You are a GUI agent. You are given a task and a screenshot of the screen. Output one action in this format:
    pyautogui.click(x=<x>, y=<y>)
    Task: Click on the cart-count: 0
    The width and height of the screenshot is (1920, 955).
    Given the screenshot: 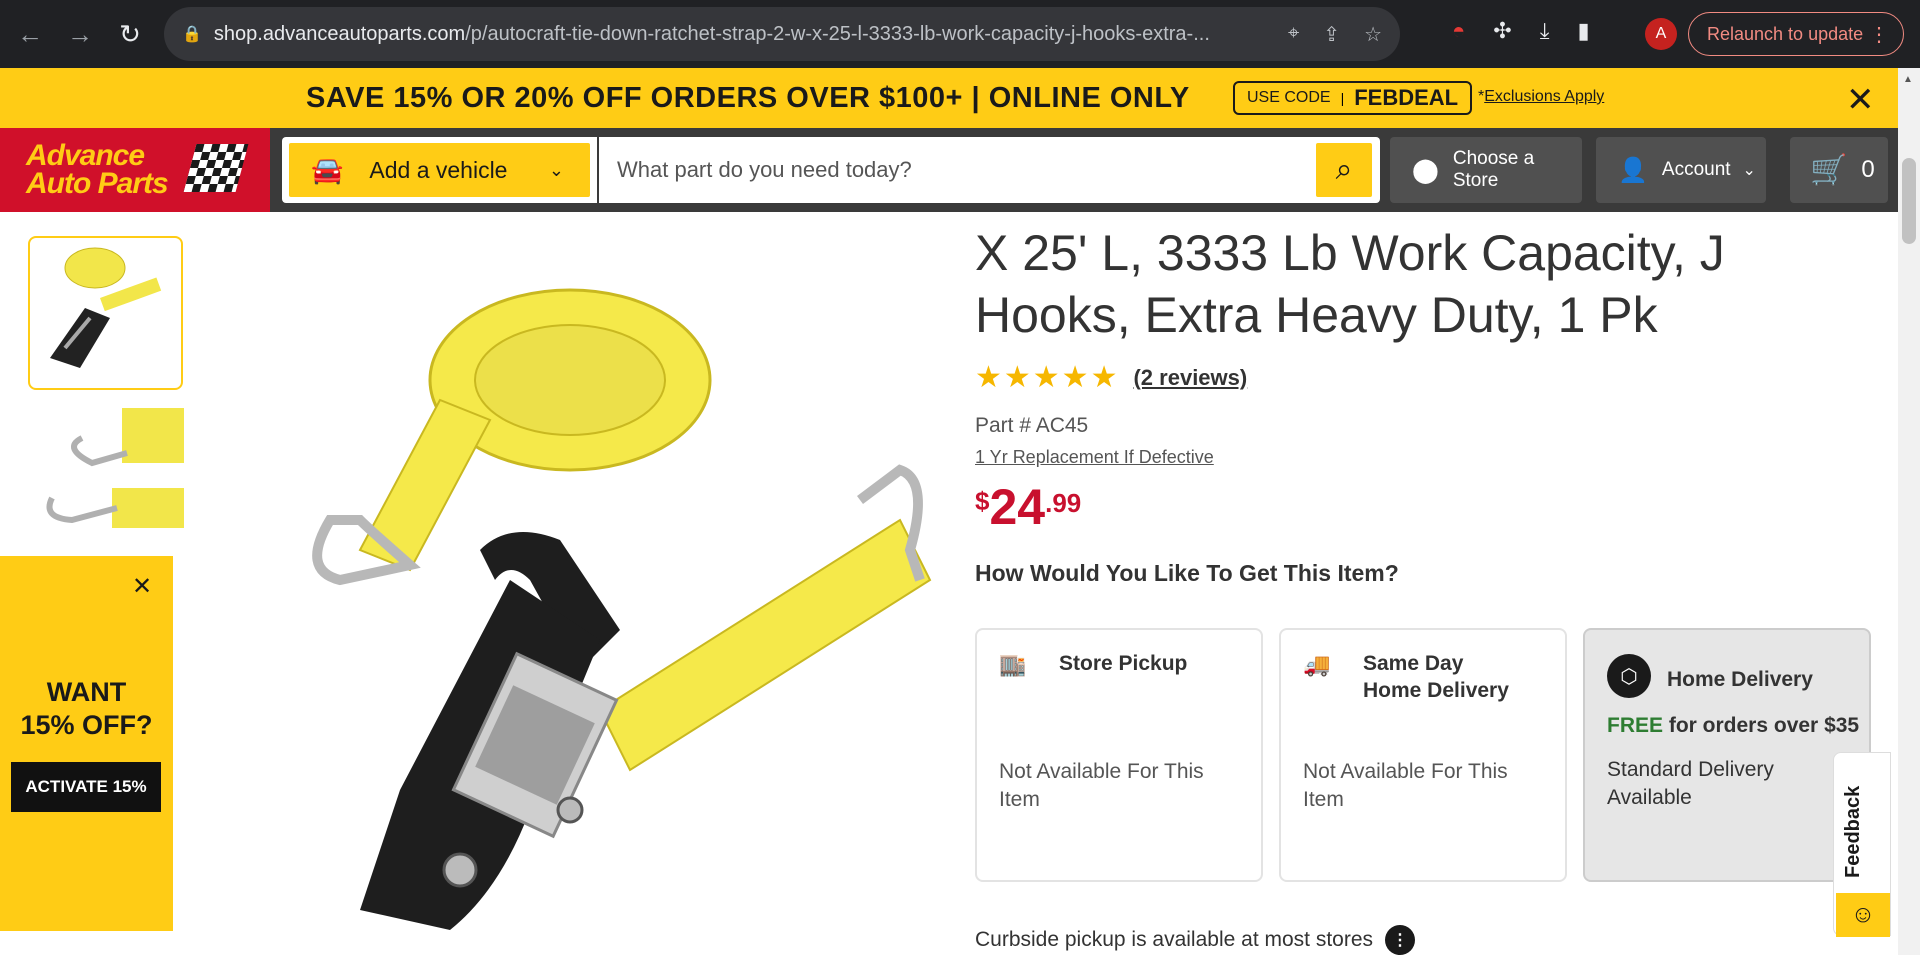 What is the action you would take?
    pyautogui.click(x=1868, y=169)
    